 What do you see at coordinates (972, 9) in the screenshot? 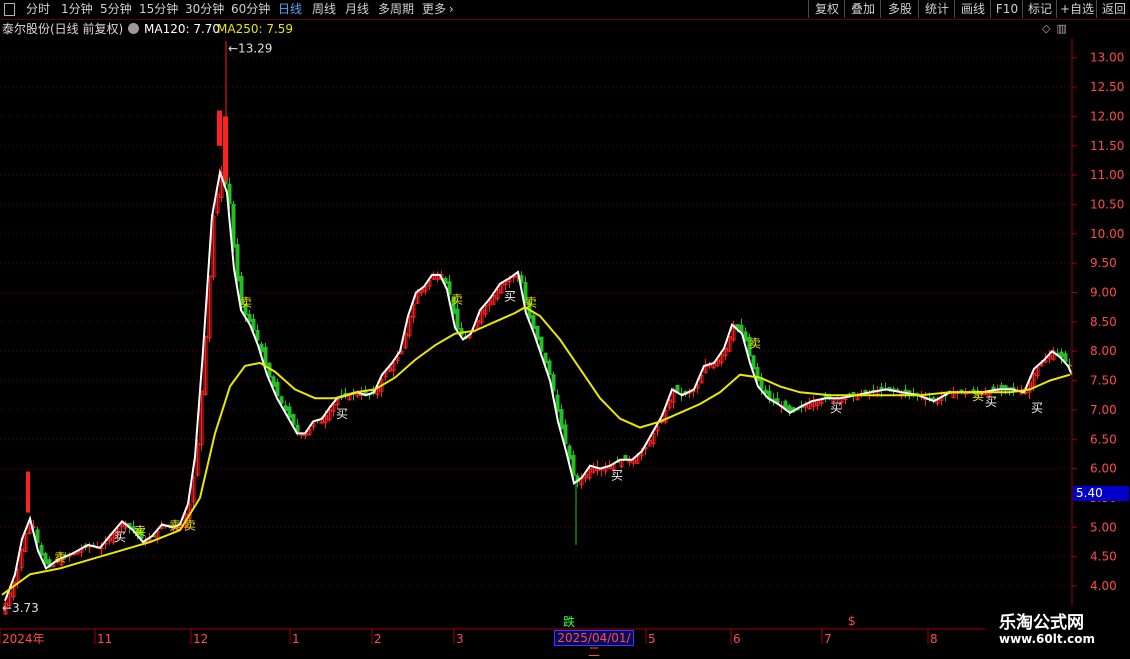
I see `draw-line-button: 画线` at bounding box center [972, 9].